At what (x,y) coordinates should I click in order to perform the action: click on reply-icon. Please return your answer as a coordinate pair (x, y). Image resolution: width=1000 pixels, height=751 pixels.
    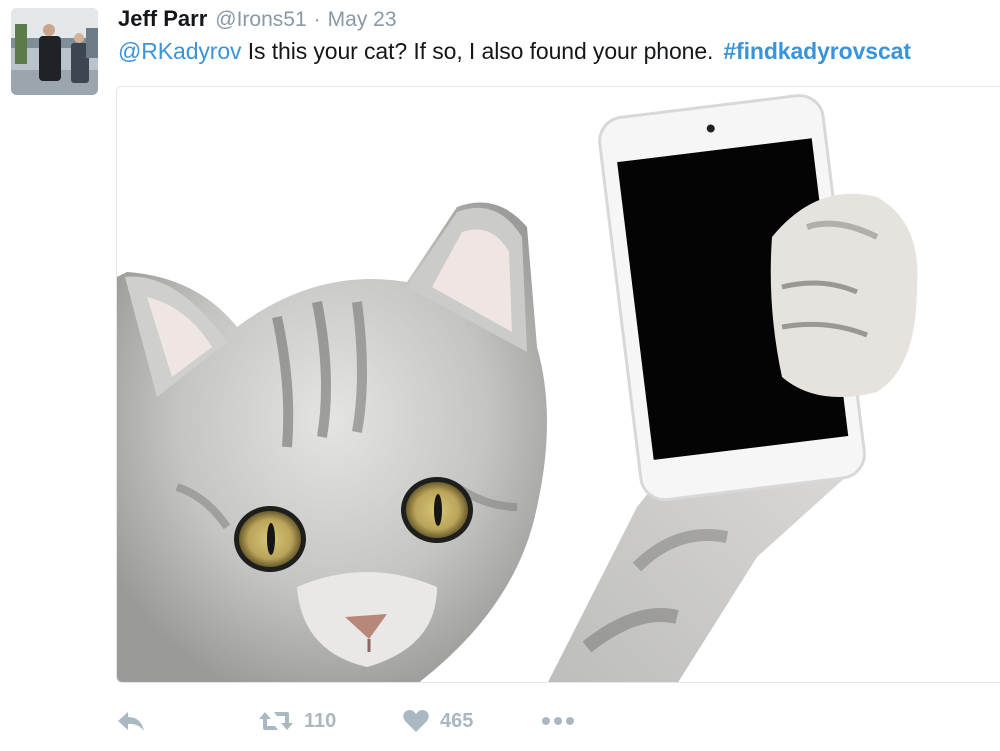
    Looking at the image, I should click on (131, 721).